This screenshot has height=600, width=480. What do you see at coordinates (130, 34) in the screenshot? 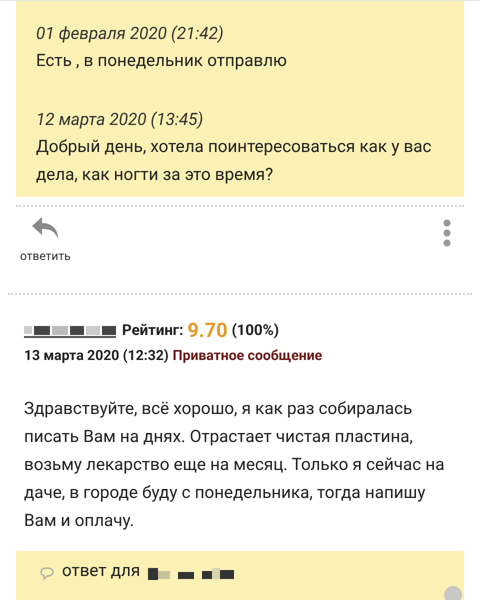
I see `message-date: 01 февраля 2020 (21:42)` at bounding box center [130, 34].